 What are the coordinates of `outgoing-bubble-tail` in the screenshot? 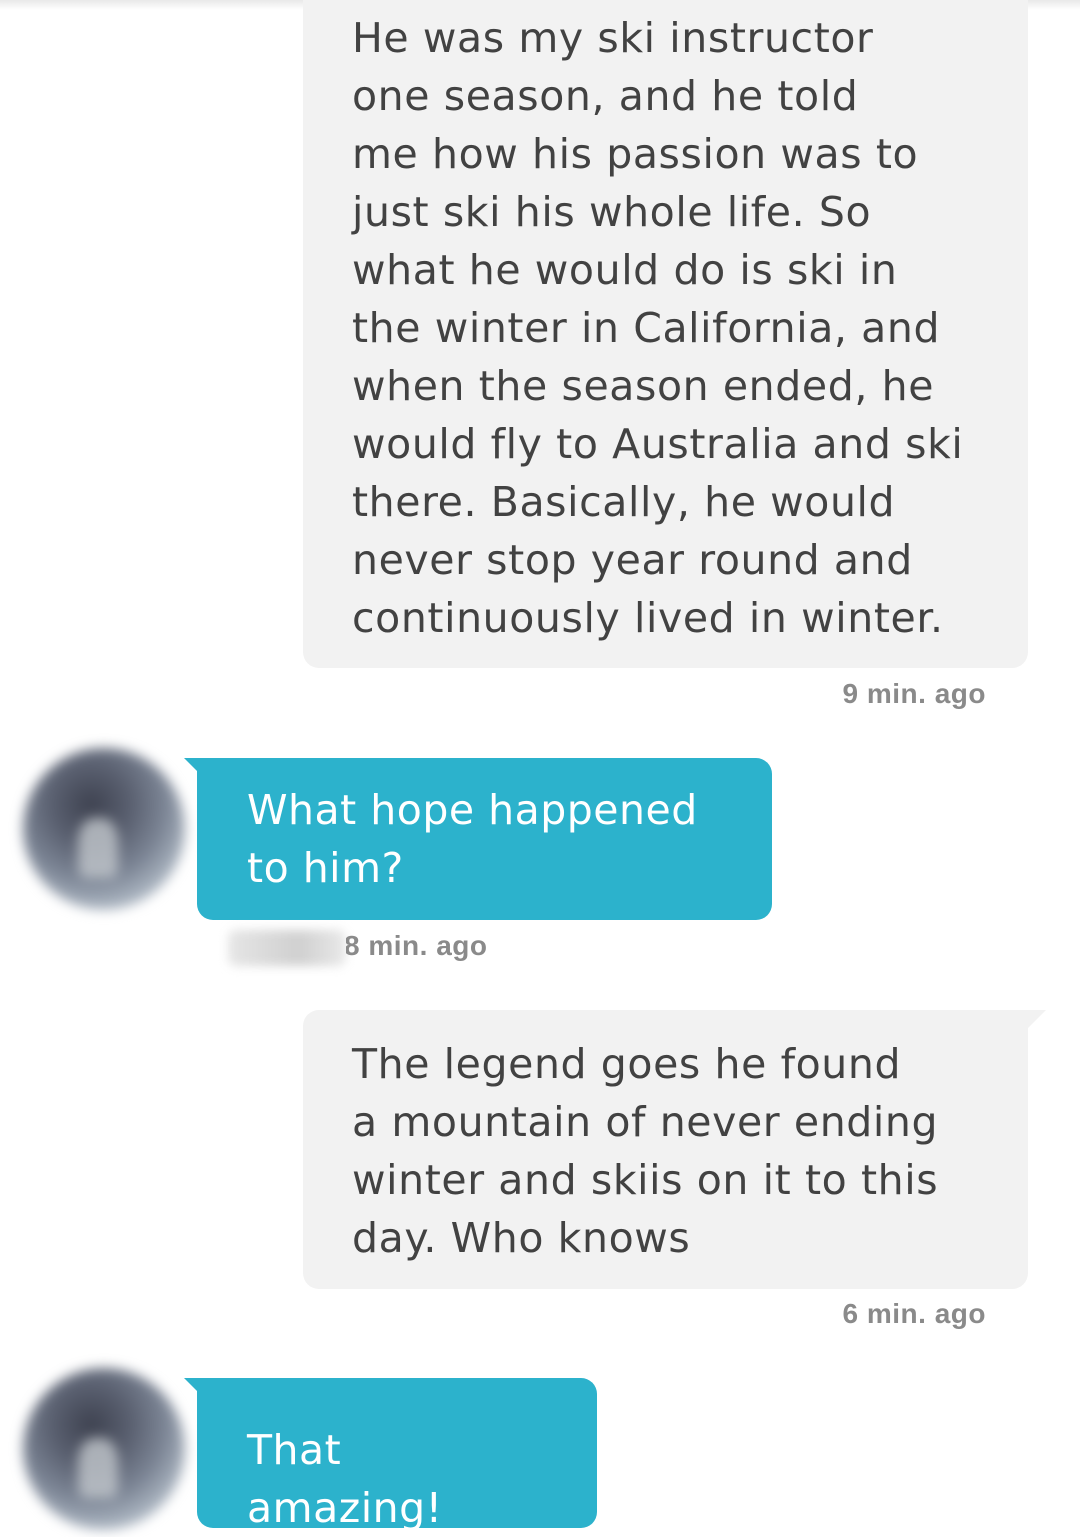 It's located at (1037, 1019).